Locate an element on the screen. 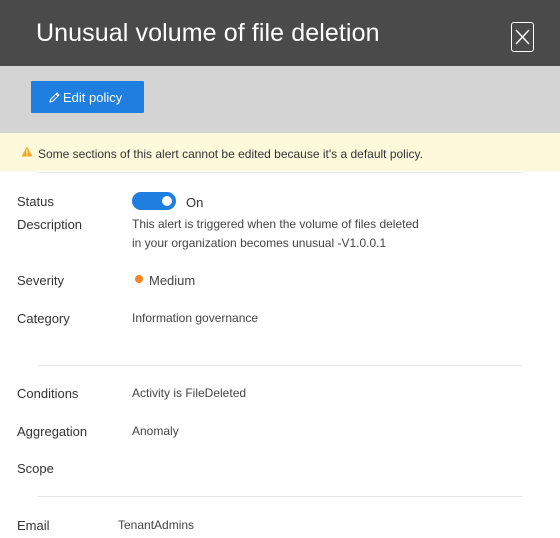 The image size is (560, 538). toggle-knob is located at coordinates (167, 201).